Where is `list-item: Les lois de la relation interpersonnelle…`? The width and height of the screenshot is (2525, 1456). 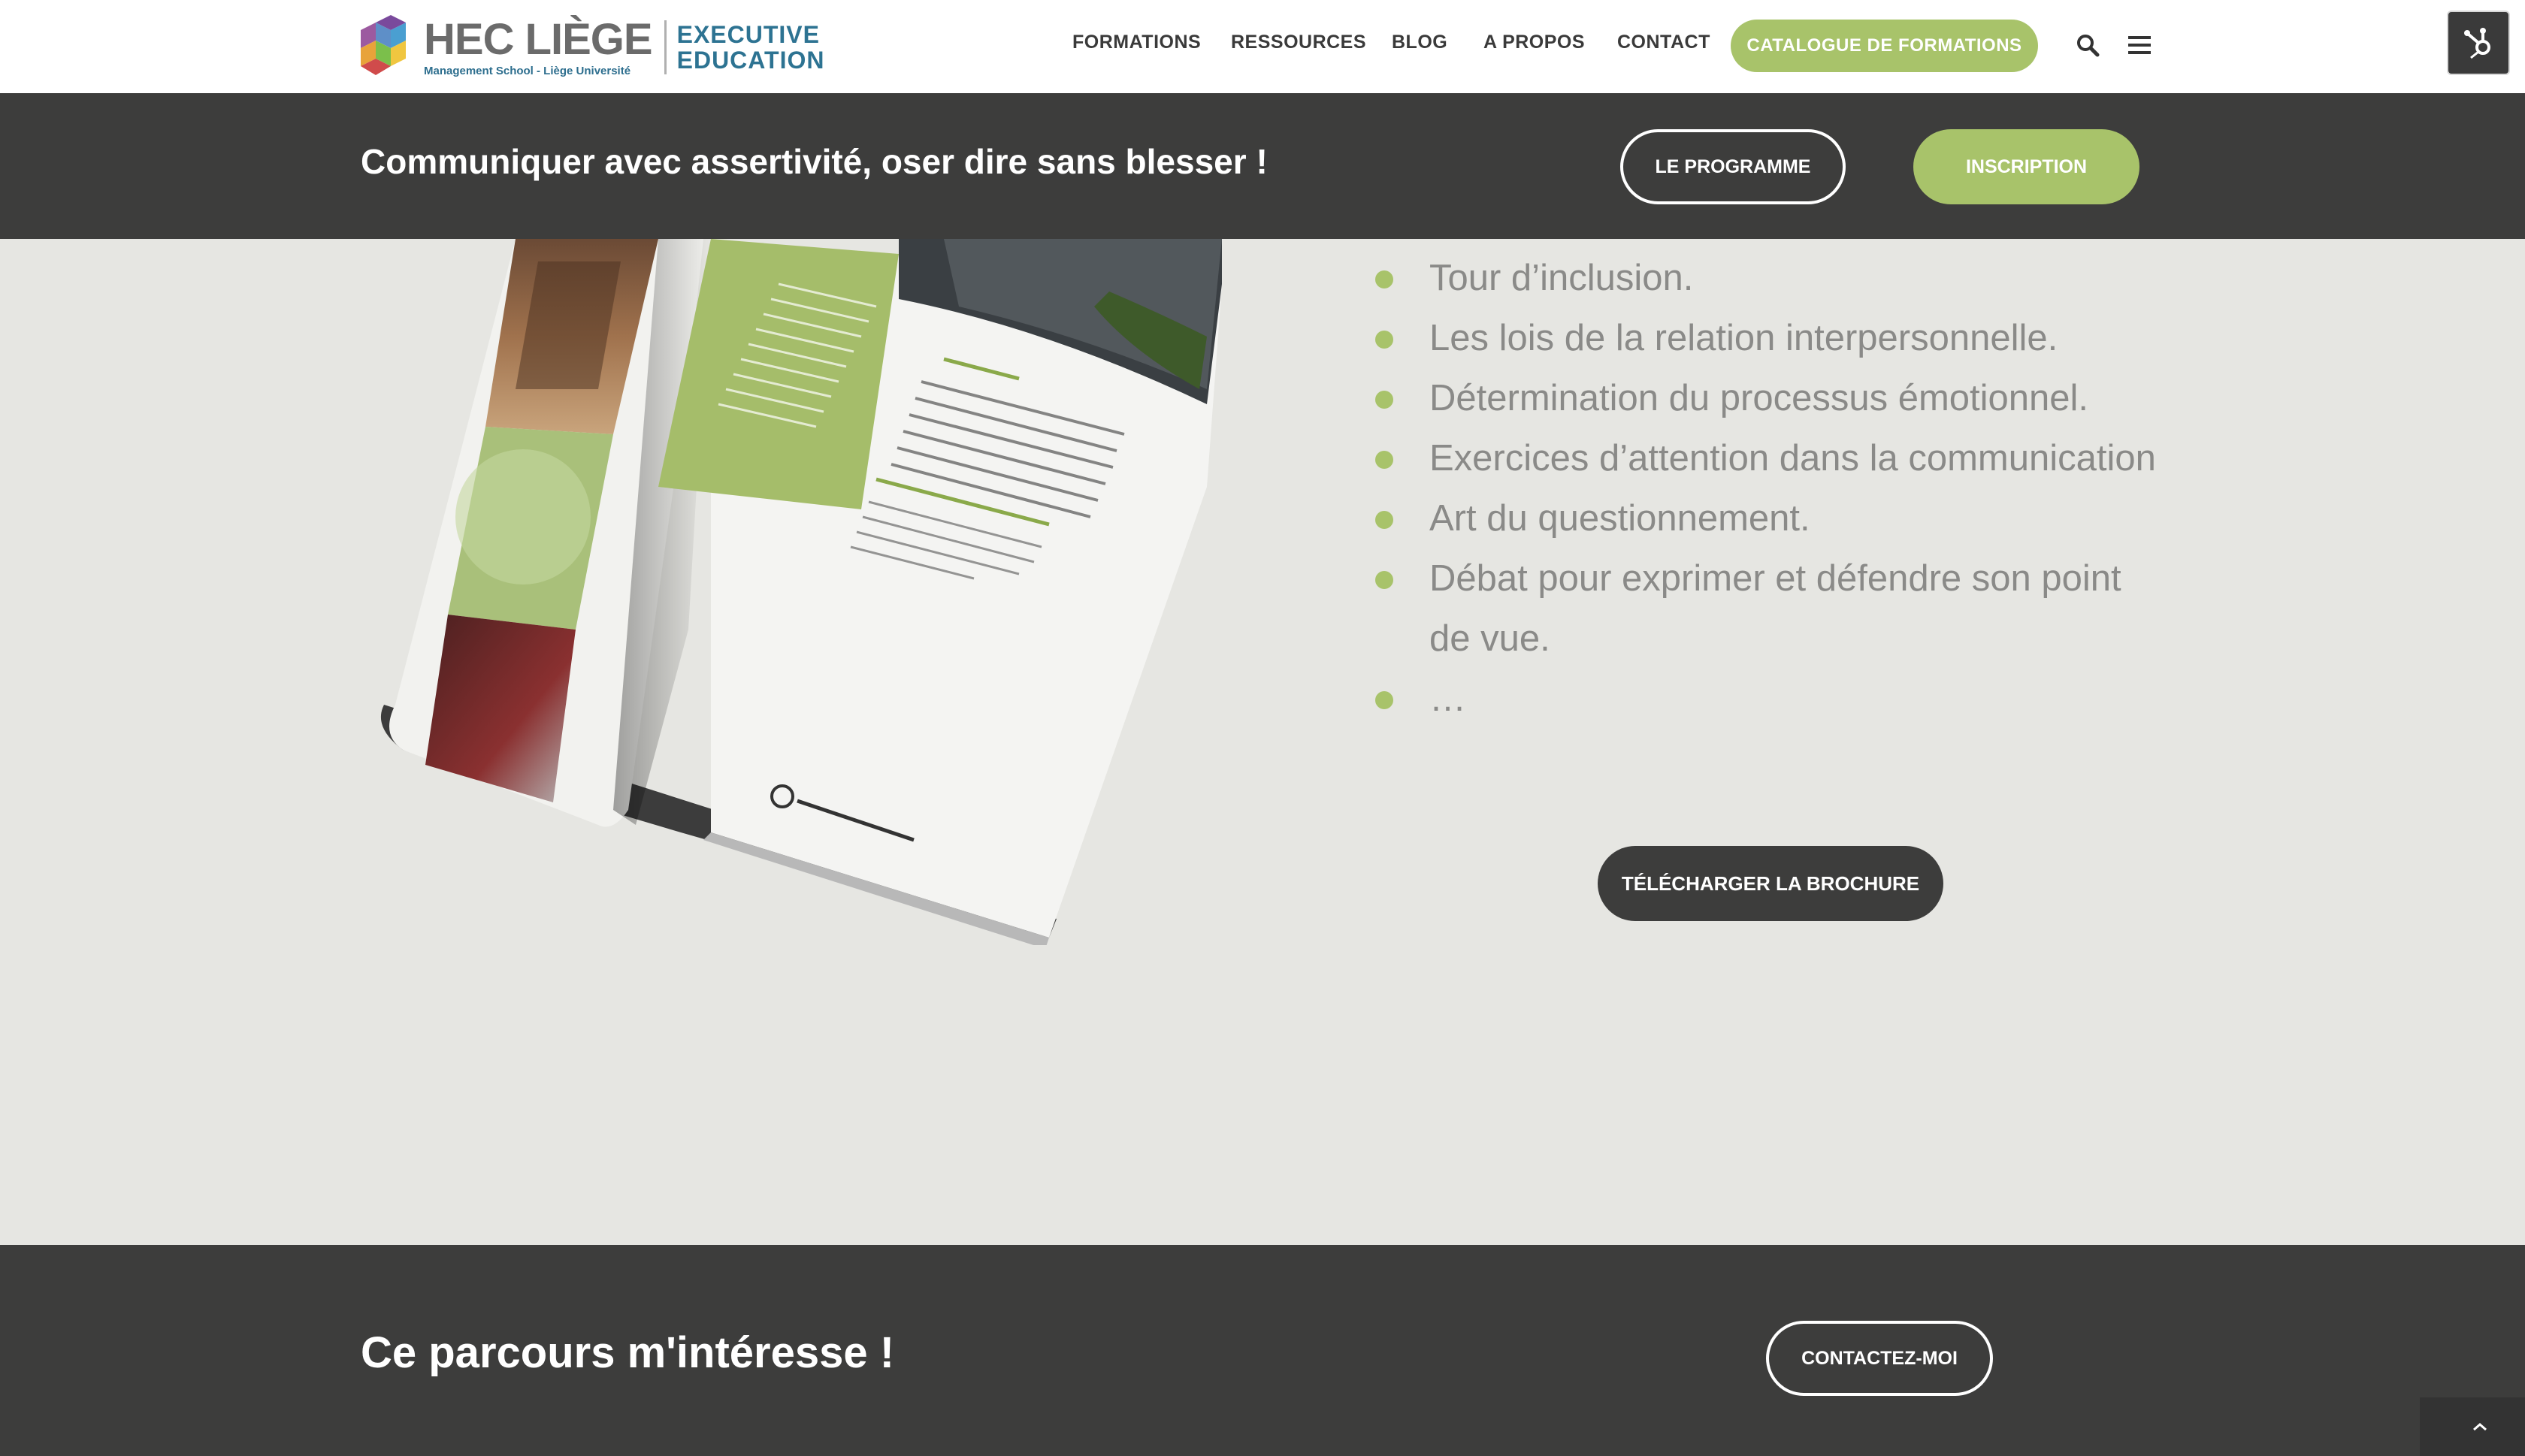 list-item: Les lois de la relation interpersonnelle… is located at coordinates (1766, 338).